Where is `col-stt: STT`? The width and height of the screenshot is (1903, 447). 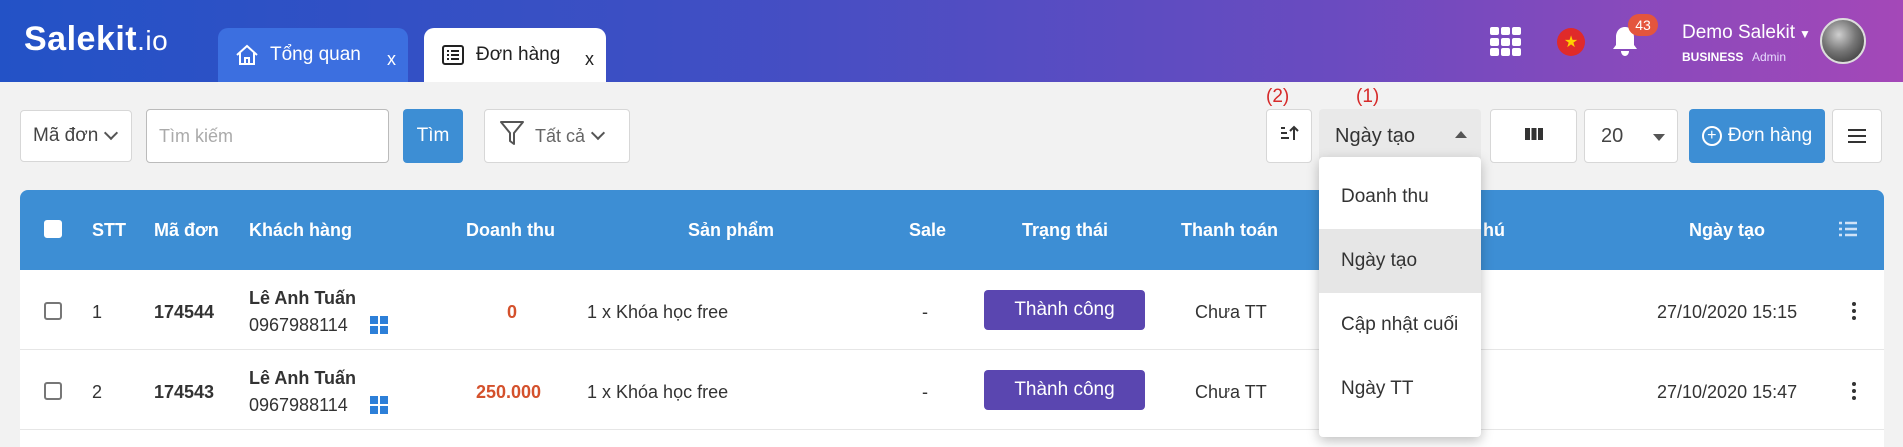
col-stt: STT is located at coordinates (109, 230).